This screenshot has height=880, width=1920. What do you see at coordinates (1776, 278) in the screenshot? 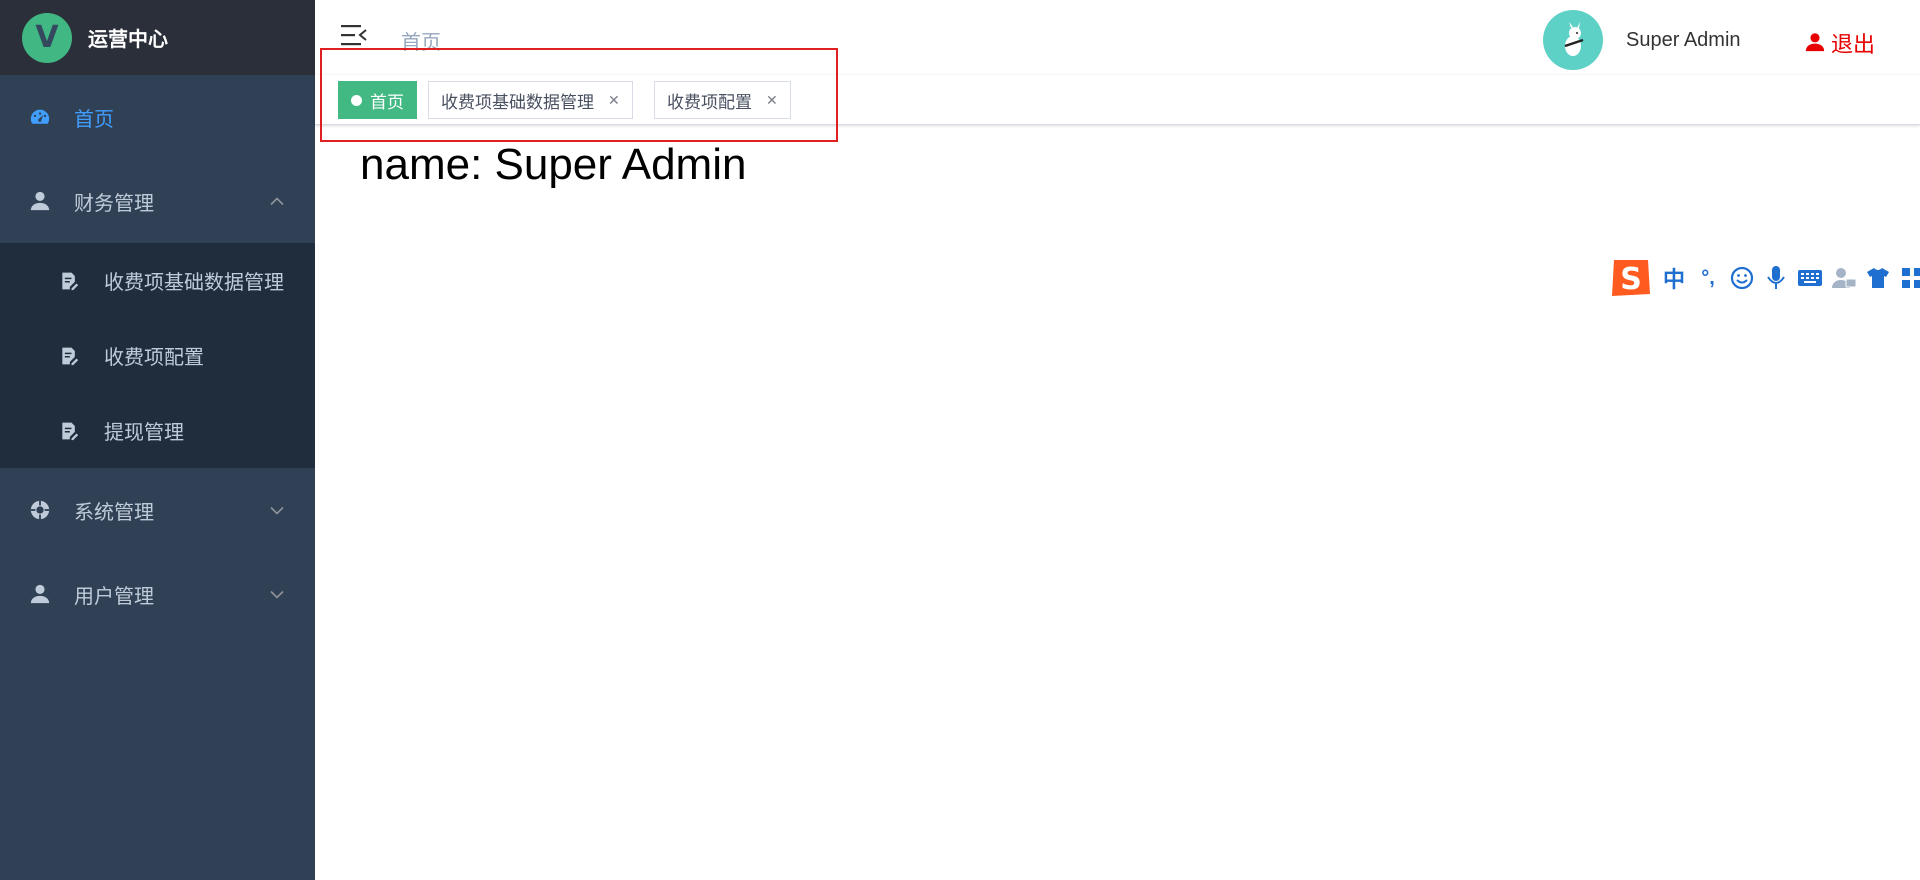
I see `microphone-icon` at bounding box center [1776, 278].